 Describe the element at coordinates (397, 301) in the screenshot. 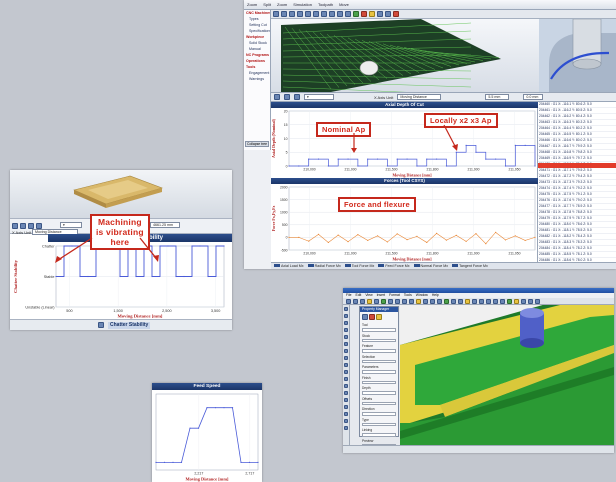

I see `copy-icon` at that location.